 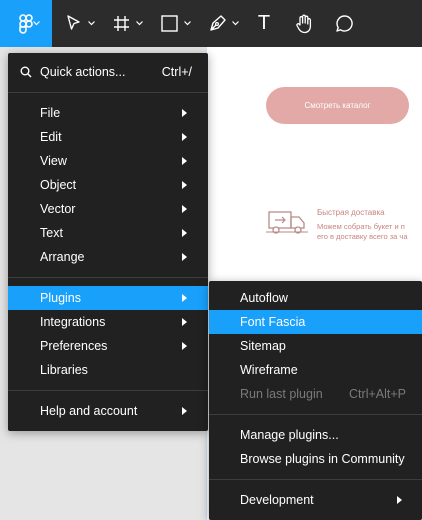 What do you see at coordinates (277, 500) in the screenshot?
I see `menu-item-label: Development` at bounding box center [277, 500].